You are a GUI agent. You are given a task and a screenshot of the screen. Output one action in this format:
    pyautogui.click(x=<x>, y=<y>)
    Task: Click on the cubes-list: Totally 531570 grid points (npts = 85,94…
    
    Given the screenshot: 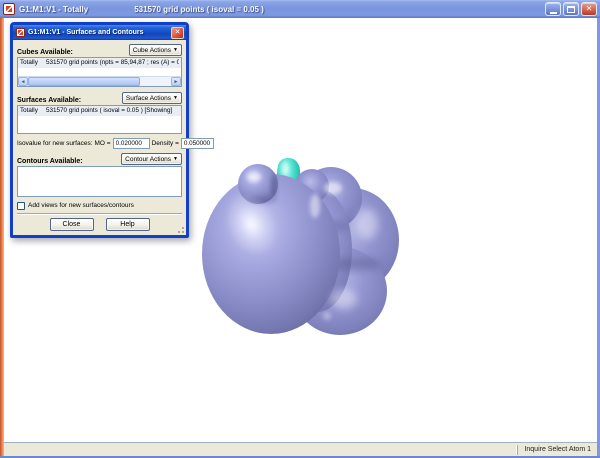 What is the action you would take?
    pyautogui.click(x=99, y=72)
    